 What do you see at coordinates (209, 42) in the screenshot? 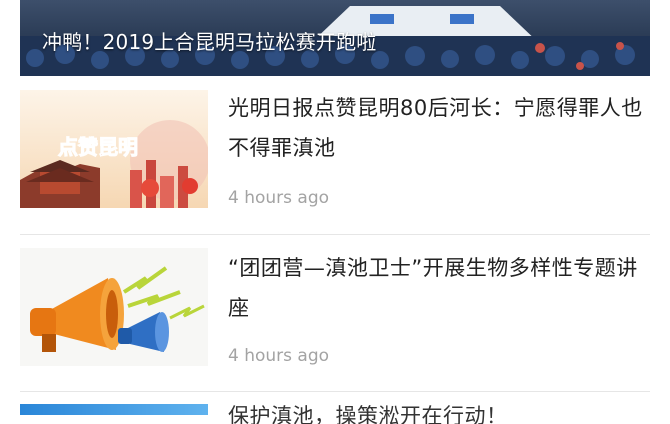
I see `hero-title: 冲鸭！2019上合昆明马拉松赛开跑啦` at bounding box center [209, 42].